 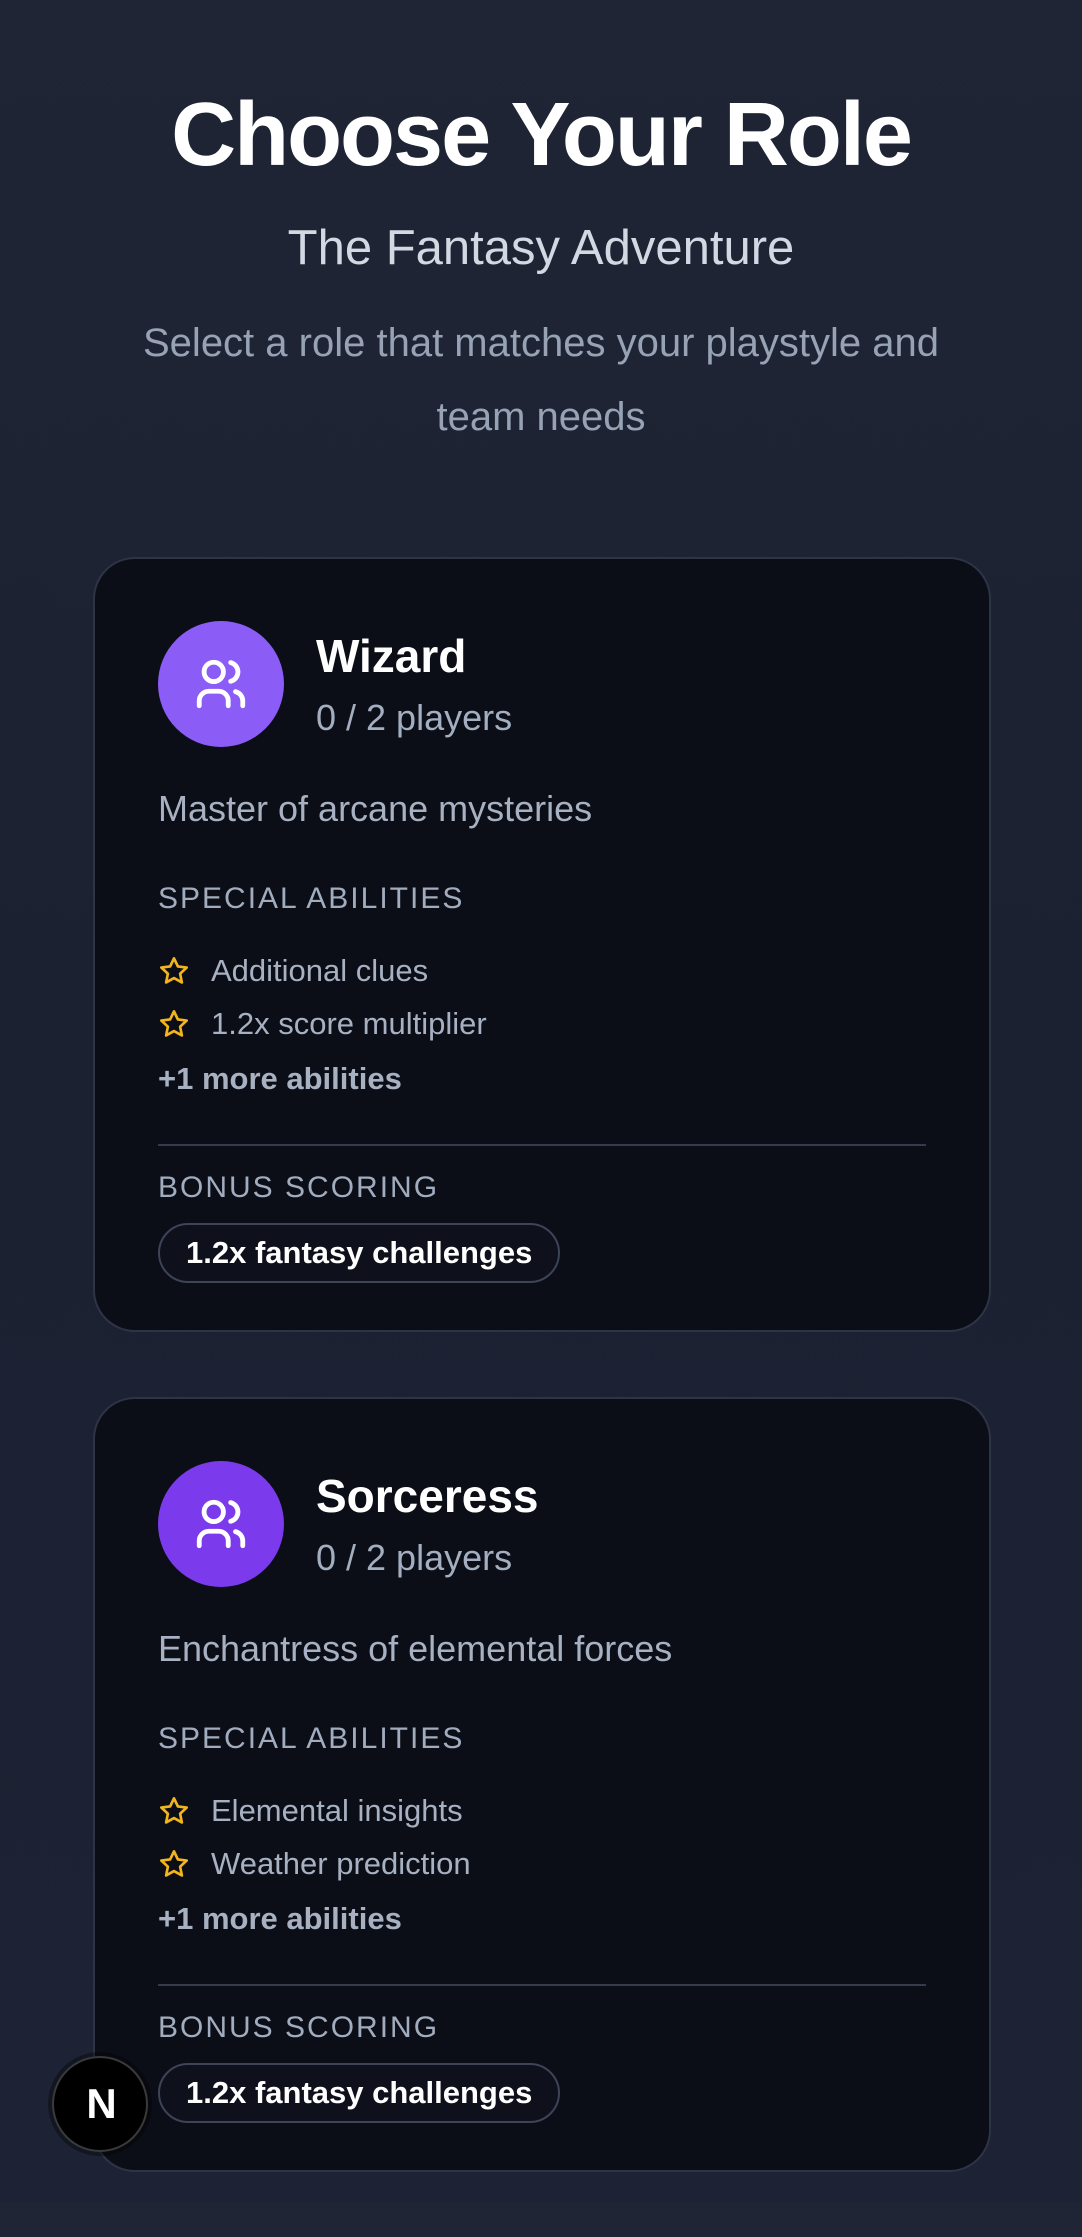 What do you see at coordinates (427, 1523) in the screenshot?
I see `role-meta: Sorceress 0 / 2 players` at bounding box center [427, 1523].